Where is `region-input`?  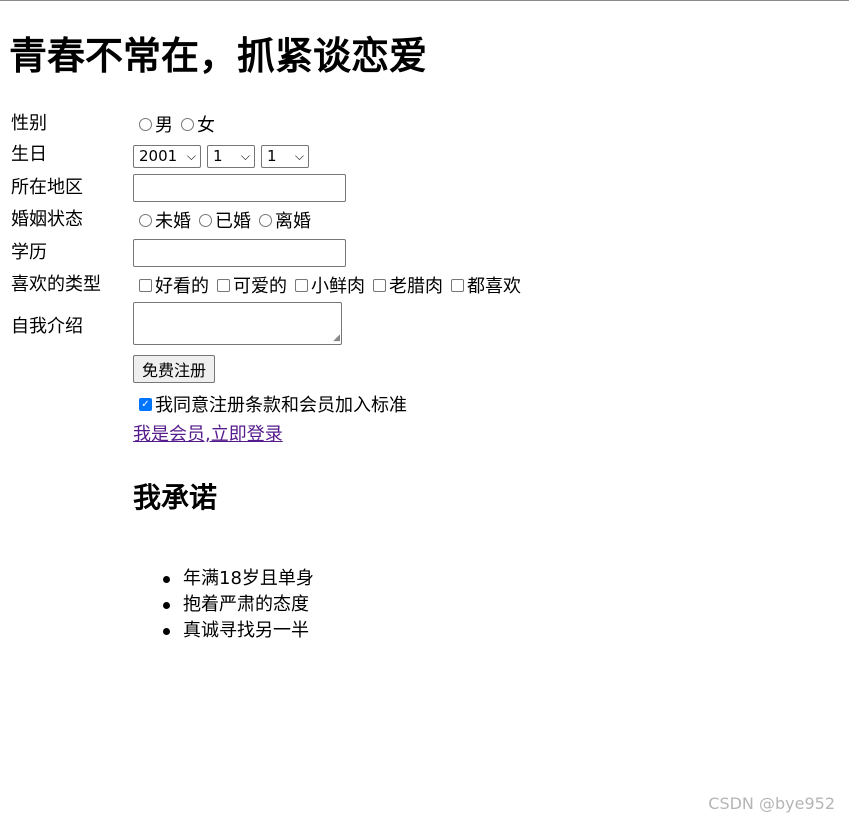 region-input is located at coordinates (239, 188).